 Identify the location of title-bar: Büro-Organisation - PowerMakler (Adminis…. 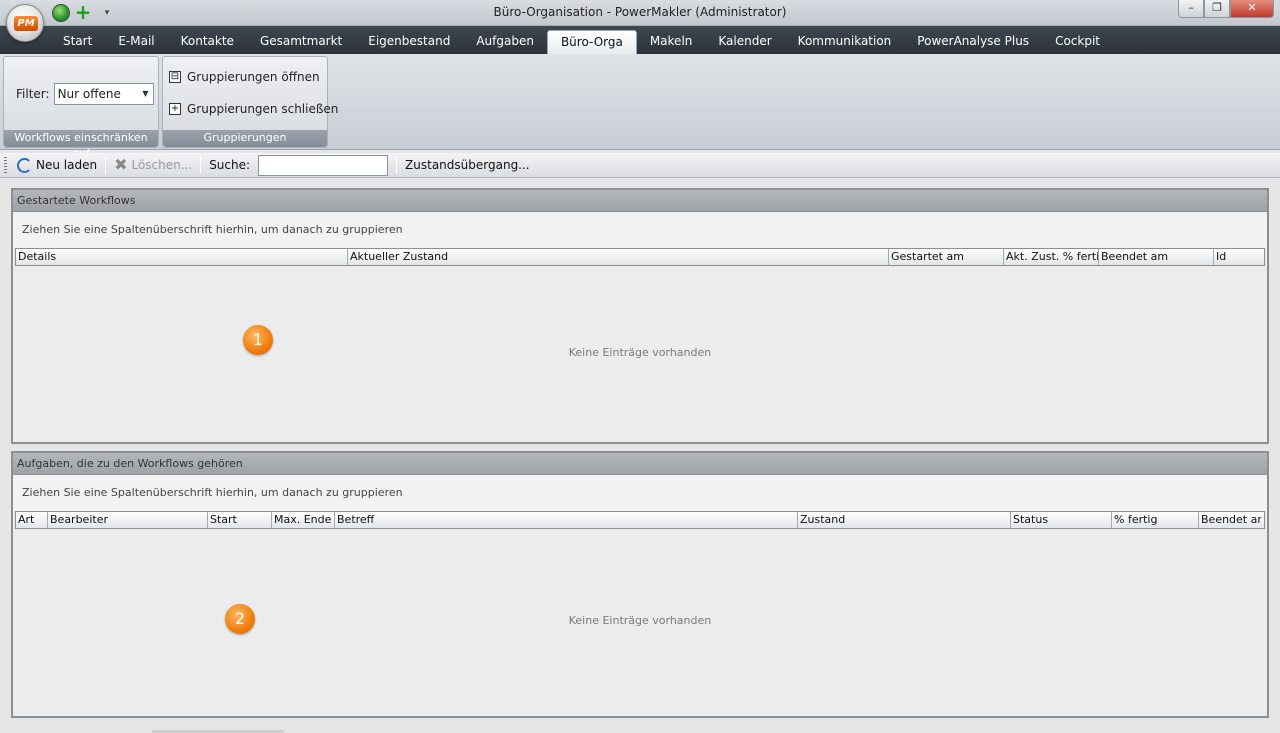
(640, 13).